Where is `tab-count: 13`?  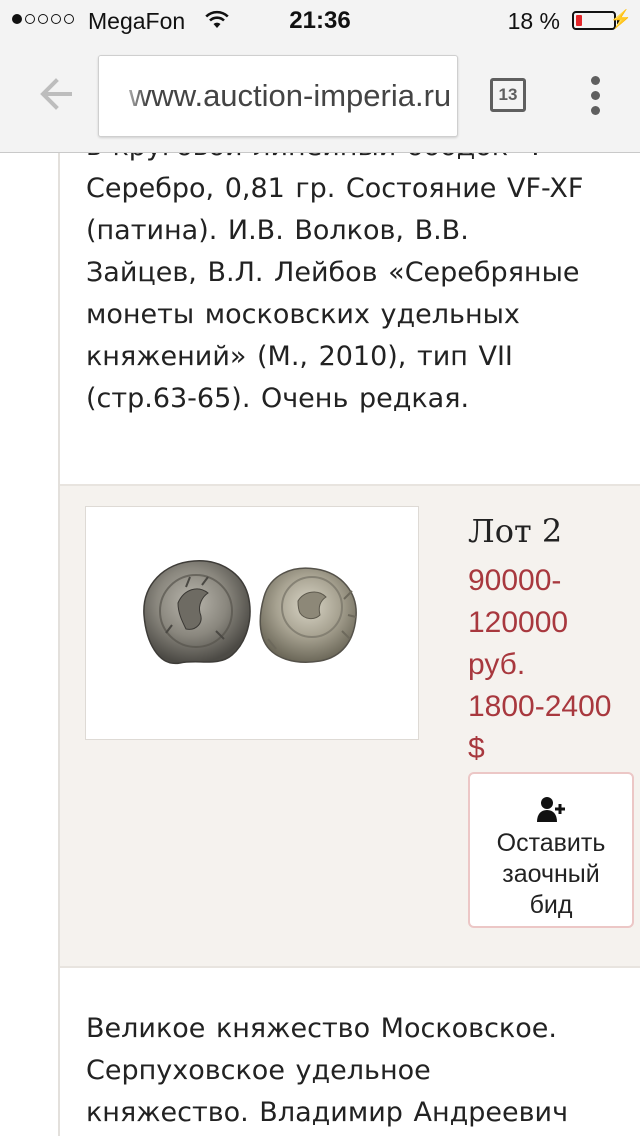
tab-count: 13 is located at coordinates (508, 94).